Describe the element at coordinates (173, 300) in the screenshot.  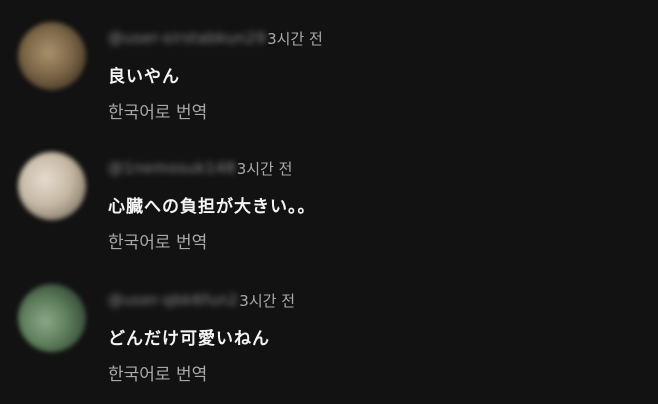
I see `author-handle: @user-qbk6fun2` at that location.